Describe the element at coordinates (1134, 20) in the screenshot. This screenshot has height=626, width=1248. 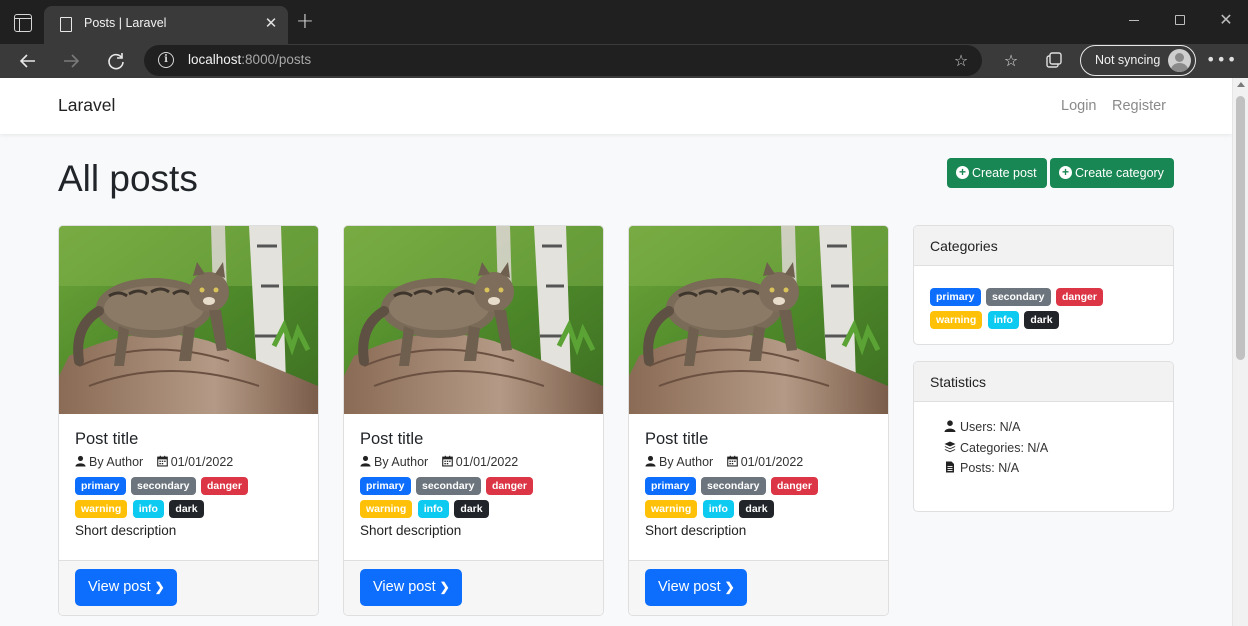
I see `minimize-icon` at that location.